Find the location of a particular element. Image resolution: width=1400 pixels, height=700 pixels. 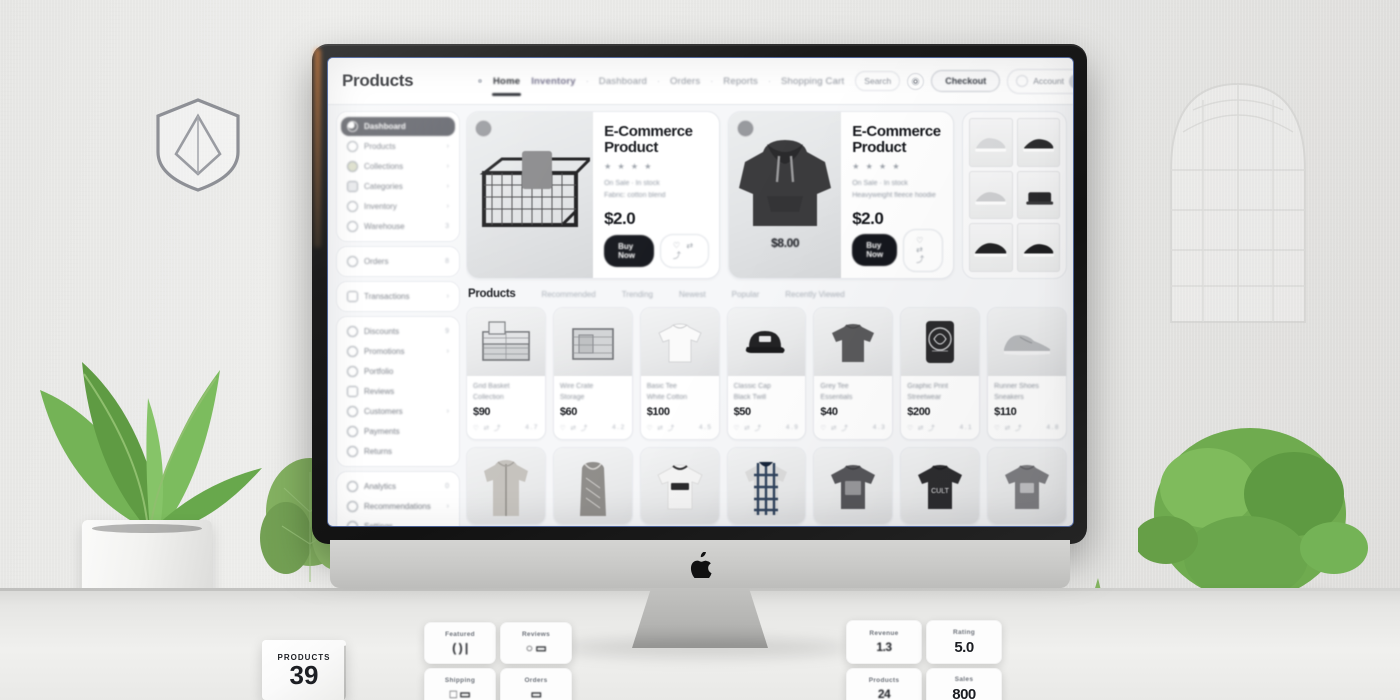

stat-label: Featured is located at coordinates (460, 634).